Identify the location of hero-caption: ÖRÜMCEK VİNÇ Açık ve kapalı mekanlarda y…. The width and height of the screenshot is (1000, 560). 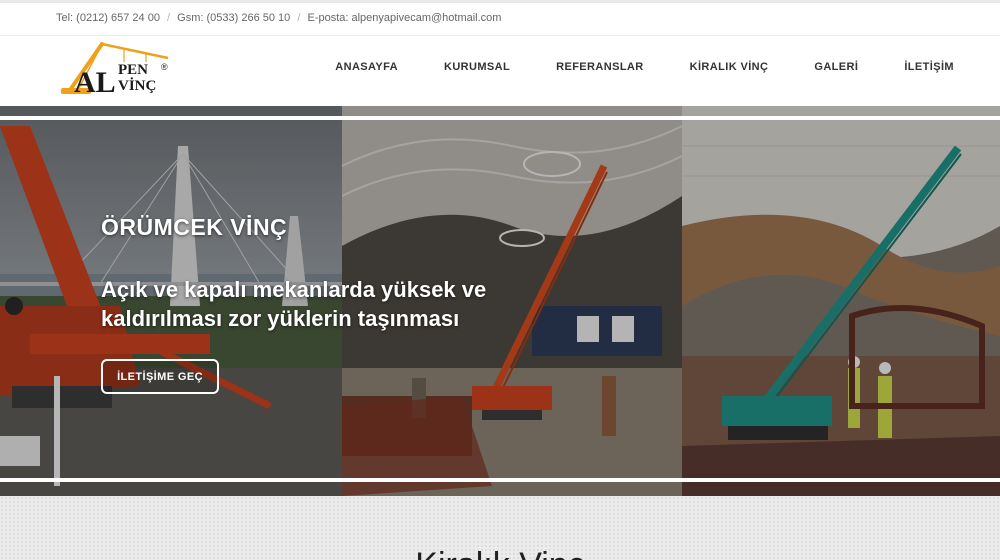
(311, 273).